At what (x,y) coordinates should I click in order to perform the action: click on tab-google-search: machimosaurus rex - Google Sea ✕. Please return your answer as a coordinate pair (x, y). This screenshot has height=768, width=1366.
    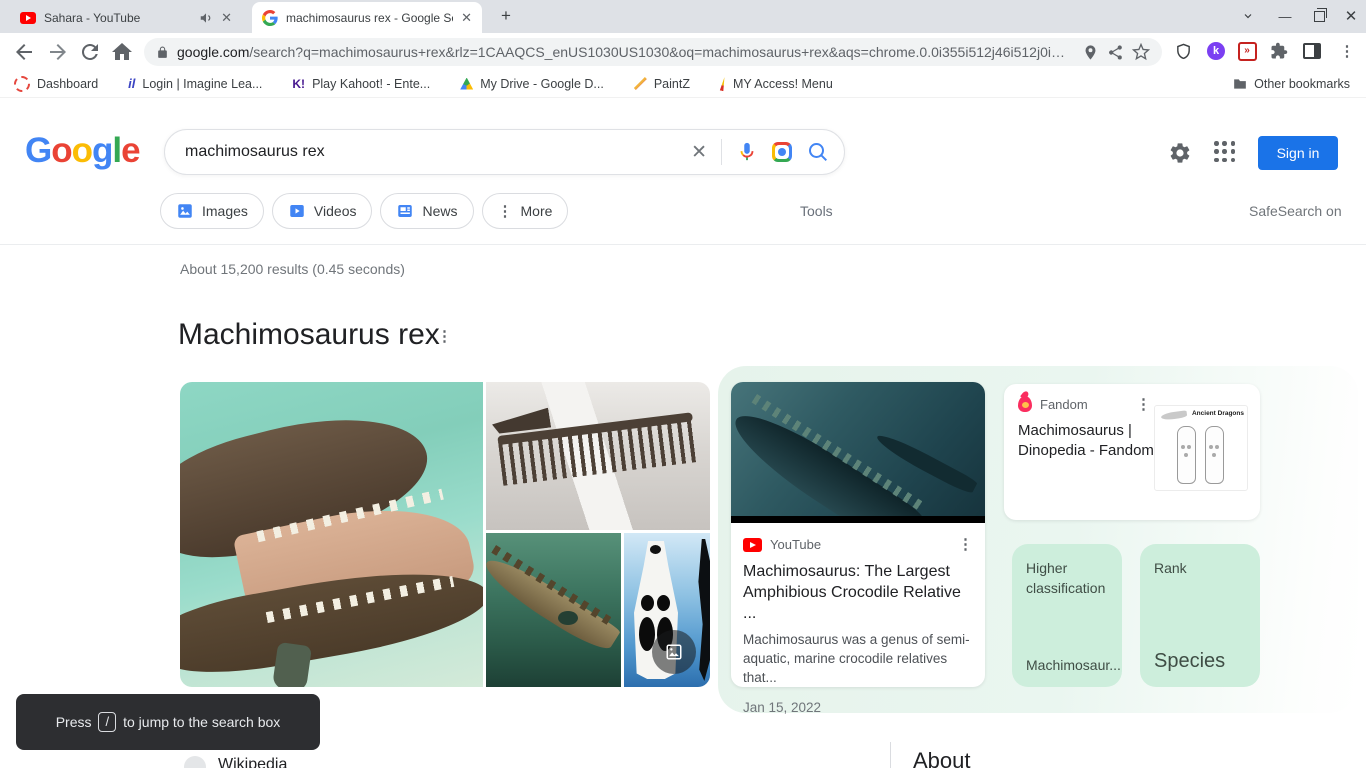
    Looking at the image, I should click on (367, 17).